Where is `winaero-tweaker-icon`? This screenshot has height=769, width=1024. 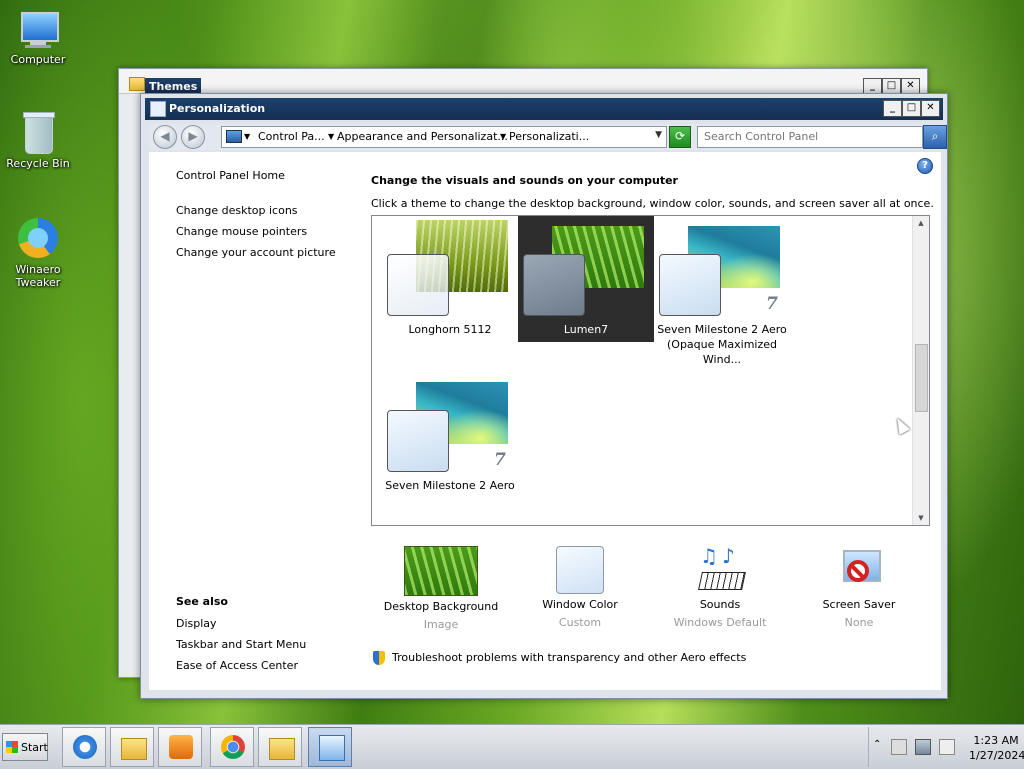 winaero-tweaker-icon is located at coordinates (38, 238).